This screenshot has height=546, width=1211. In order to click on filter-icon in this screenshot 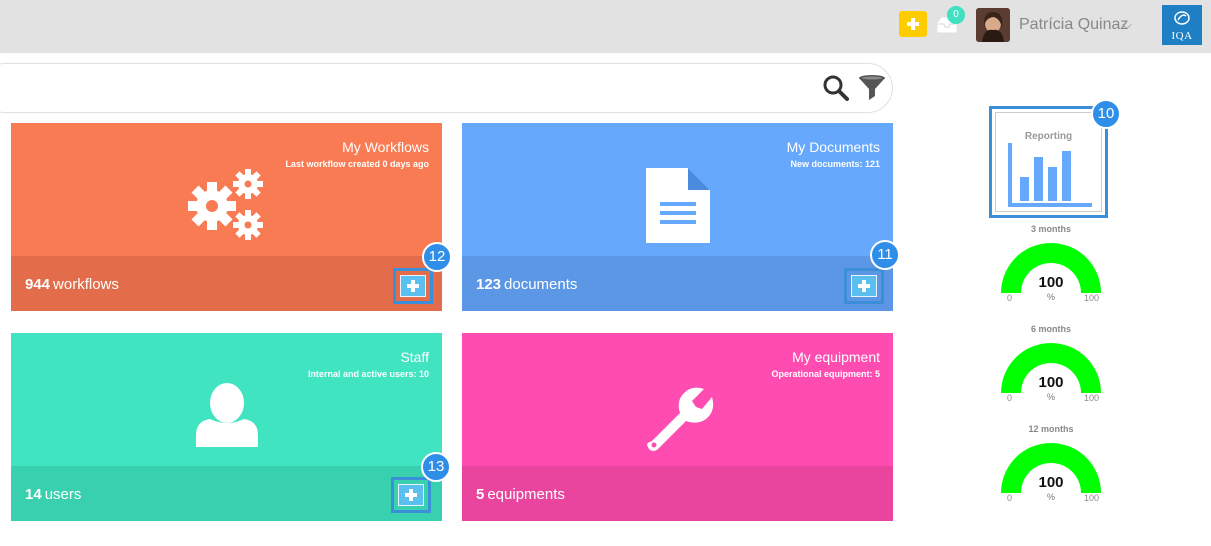, I will do `click(872, 88)`.